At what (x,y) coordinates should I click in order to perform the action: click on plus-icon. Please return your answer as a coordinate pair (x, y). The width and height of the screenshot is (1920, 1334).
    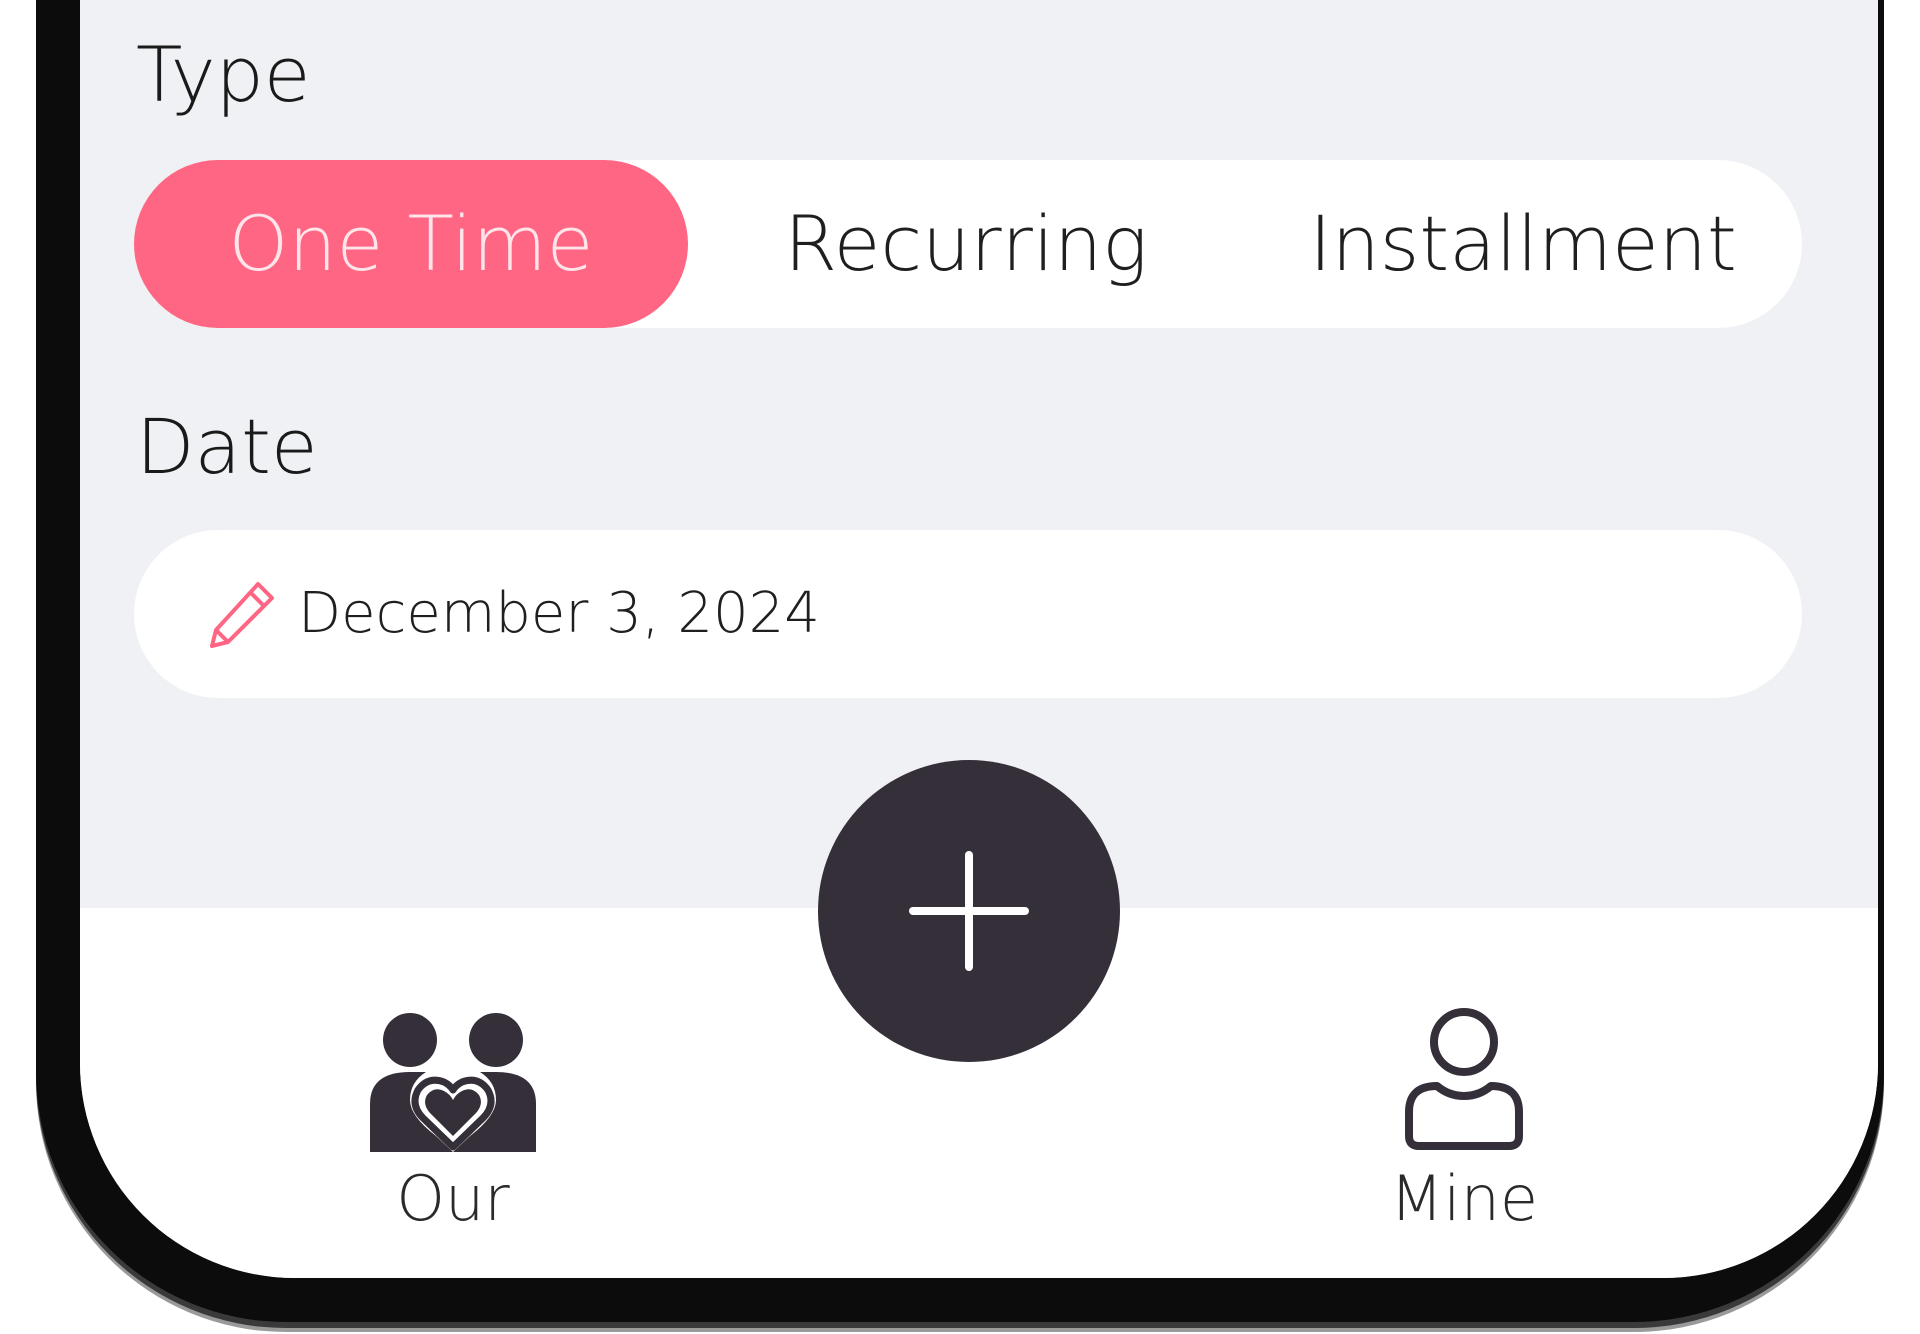
    Looking at the image, I should click on (969, 911).